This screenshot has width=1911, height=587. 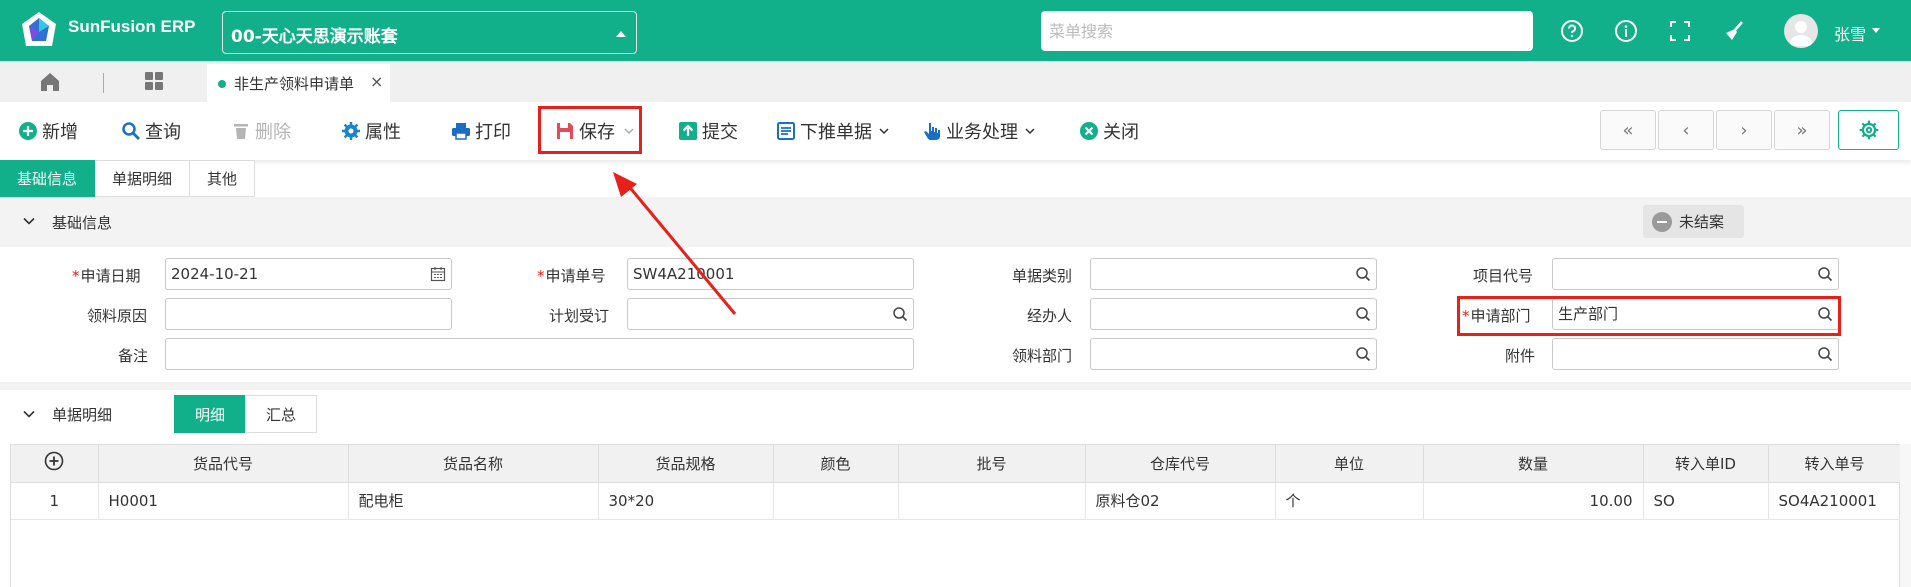 What do you see at coordinates (981, 131) in the screenshot?
I see `business-process-button: 业务处理` at bounding box center [981, 131].